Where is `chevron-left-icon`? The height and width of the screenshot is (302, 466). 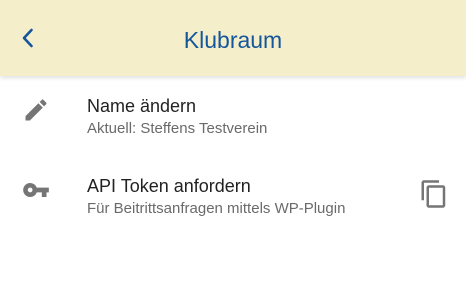 chevron-left-icon is located at coordinates (27, 38).